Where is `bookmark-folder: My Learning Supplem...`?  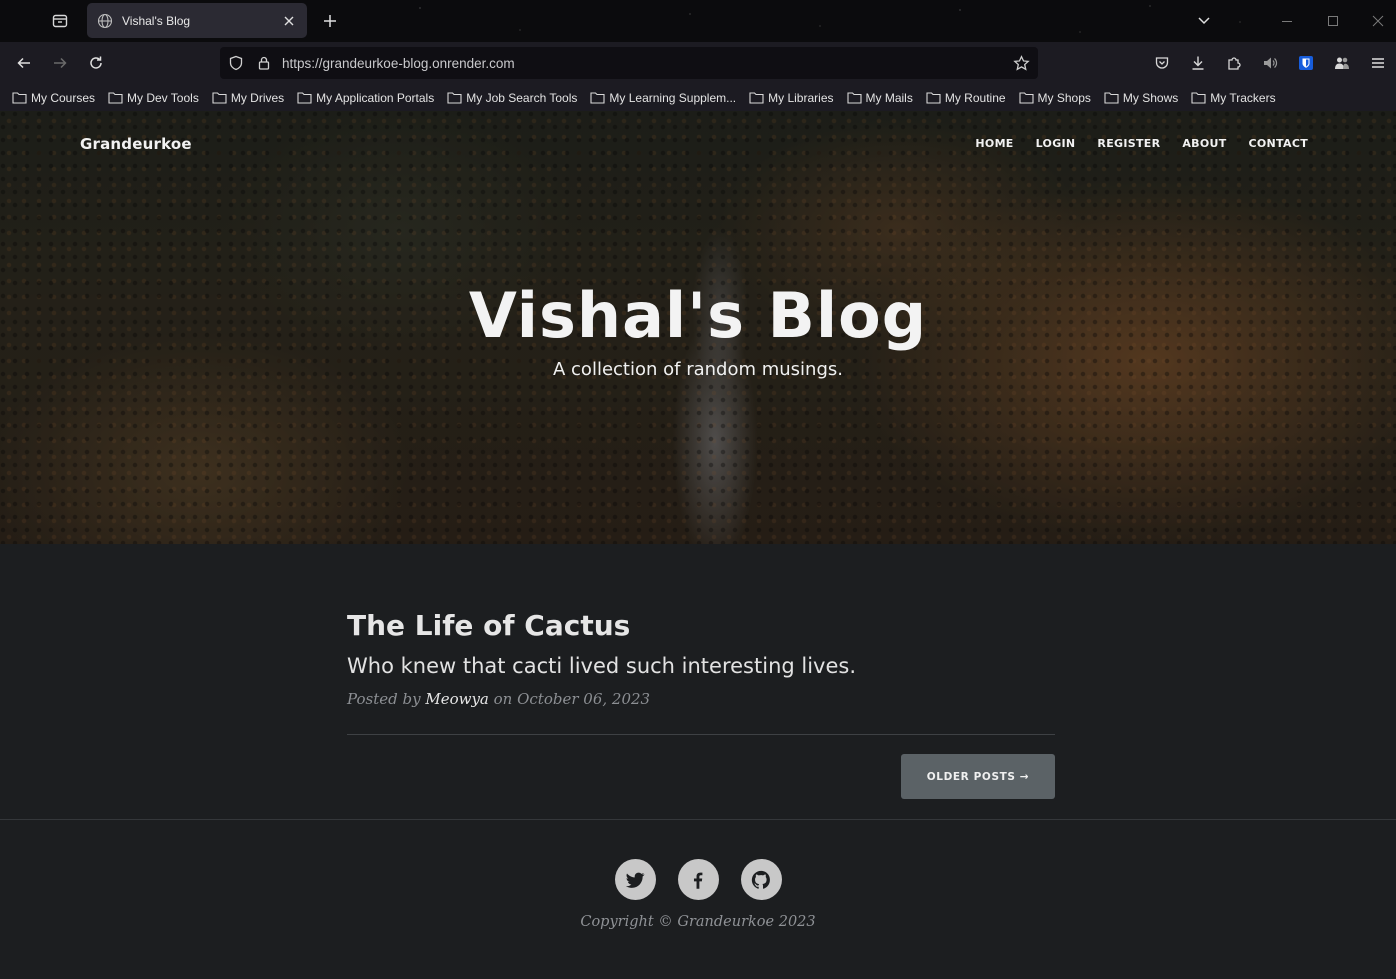
bookmark-folder: My Learning Supplem... is located at coordinates (663, 98).